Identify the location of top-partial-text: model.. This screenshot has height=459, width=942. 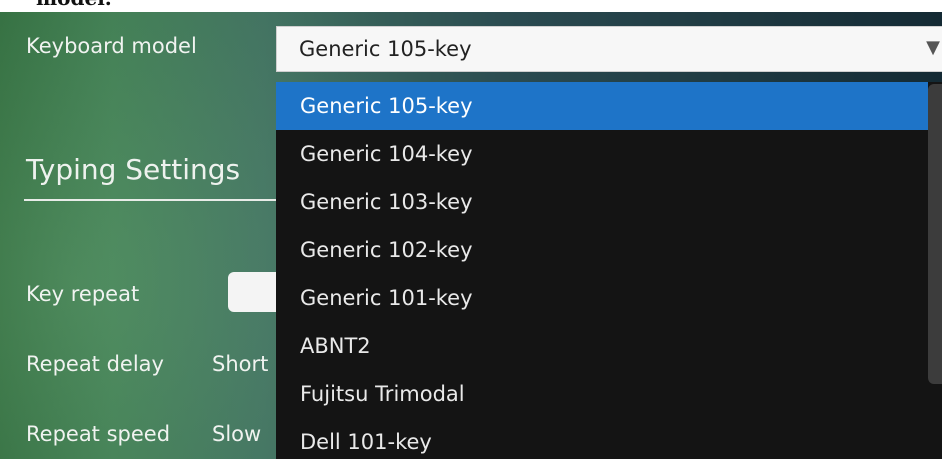
(74, 5).